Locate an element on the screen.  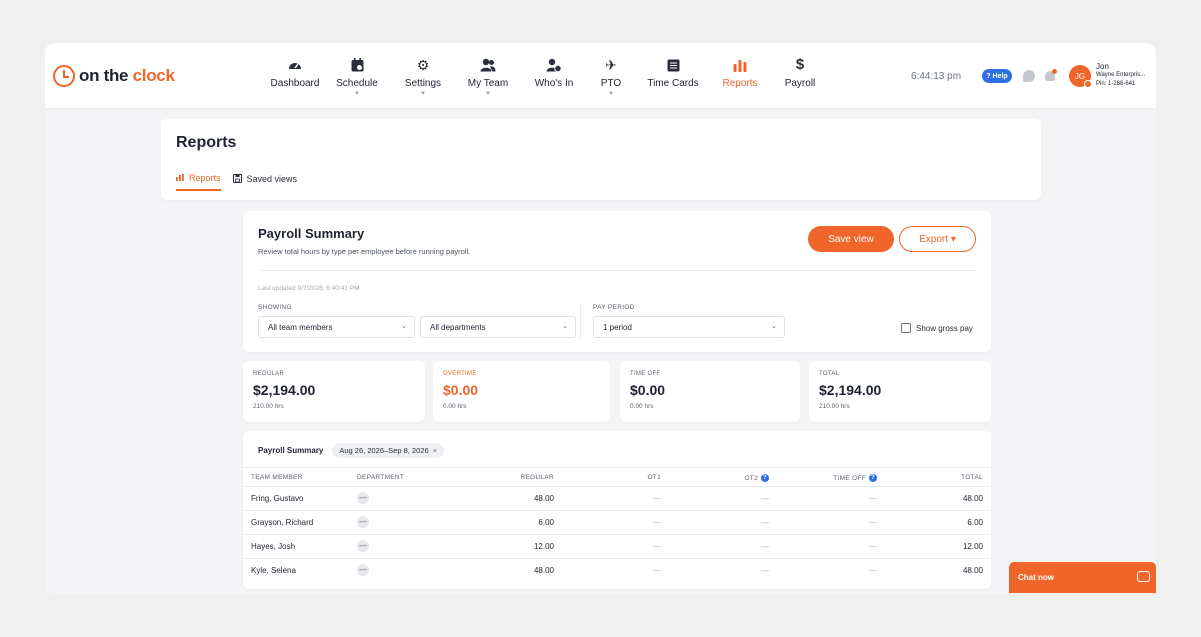
table-row: Fring, Gustavo — 48.00 — — — 48.00 is located at coordinates (617, 499).